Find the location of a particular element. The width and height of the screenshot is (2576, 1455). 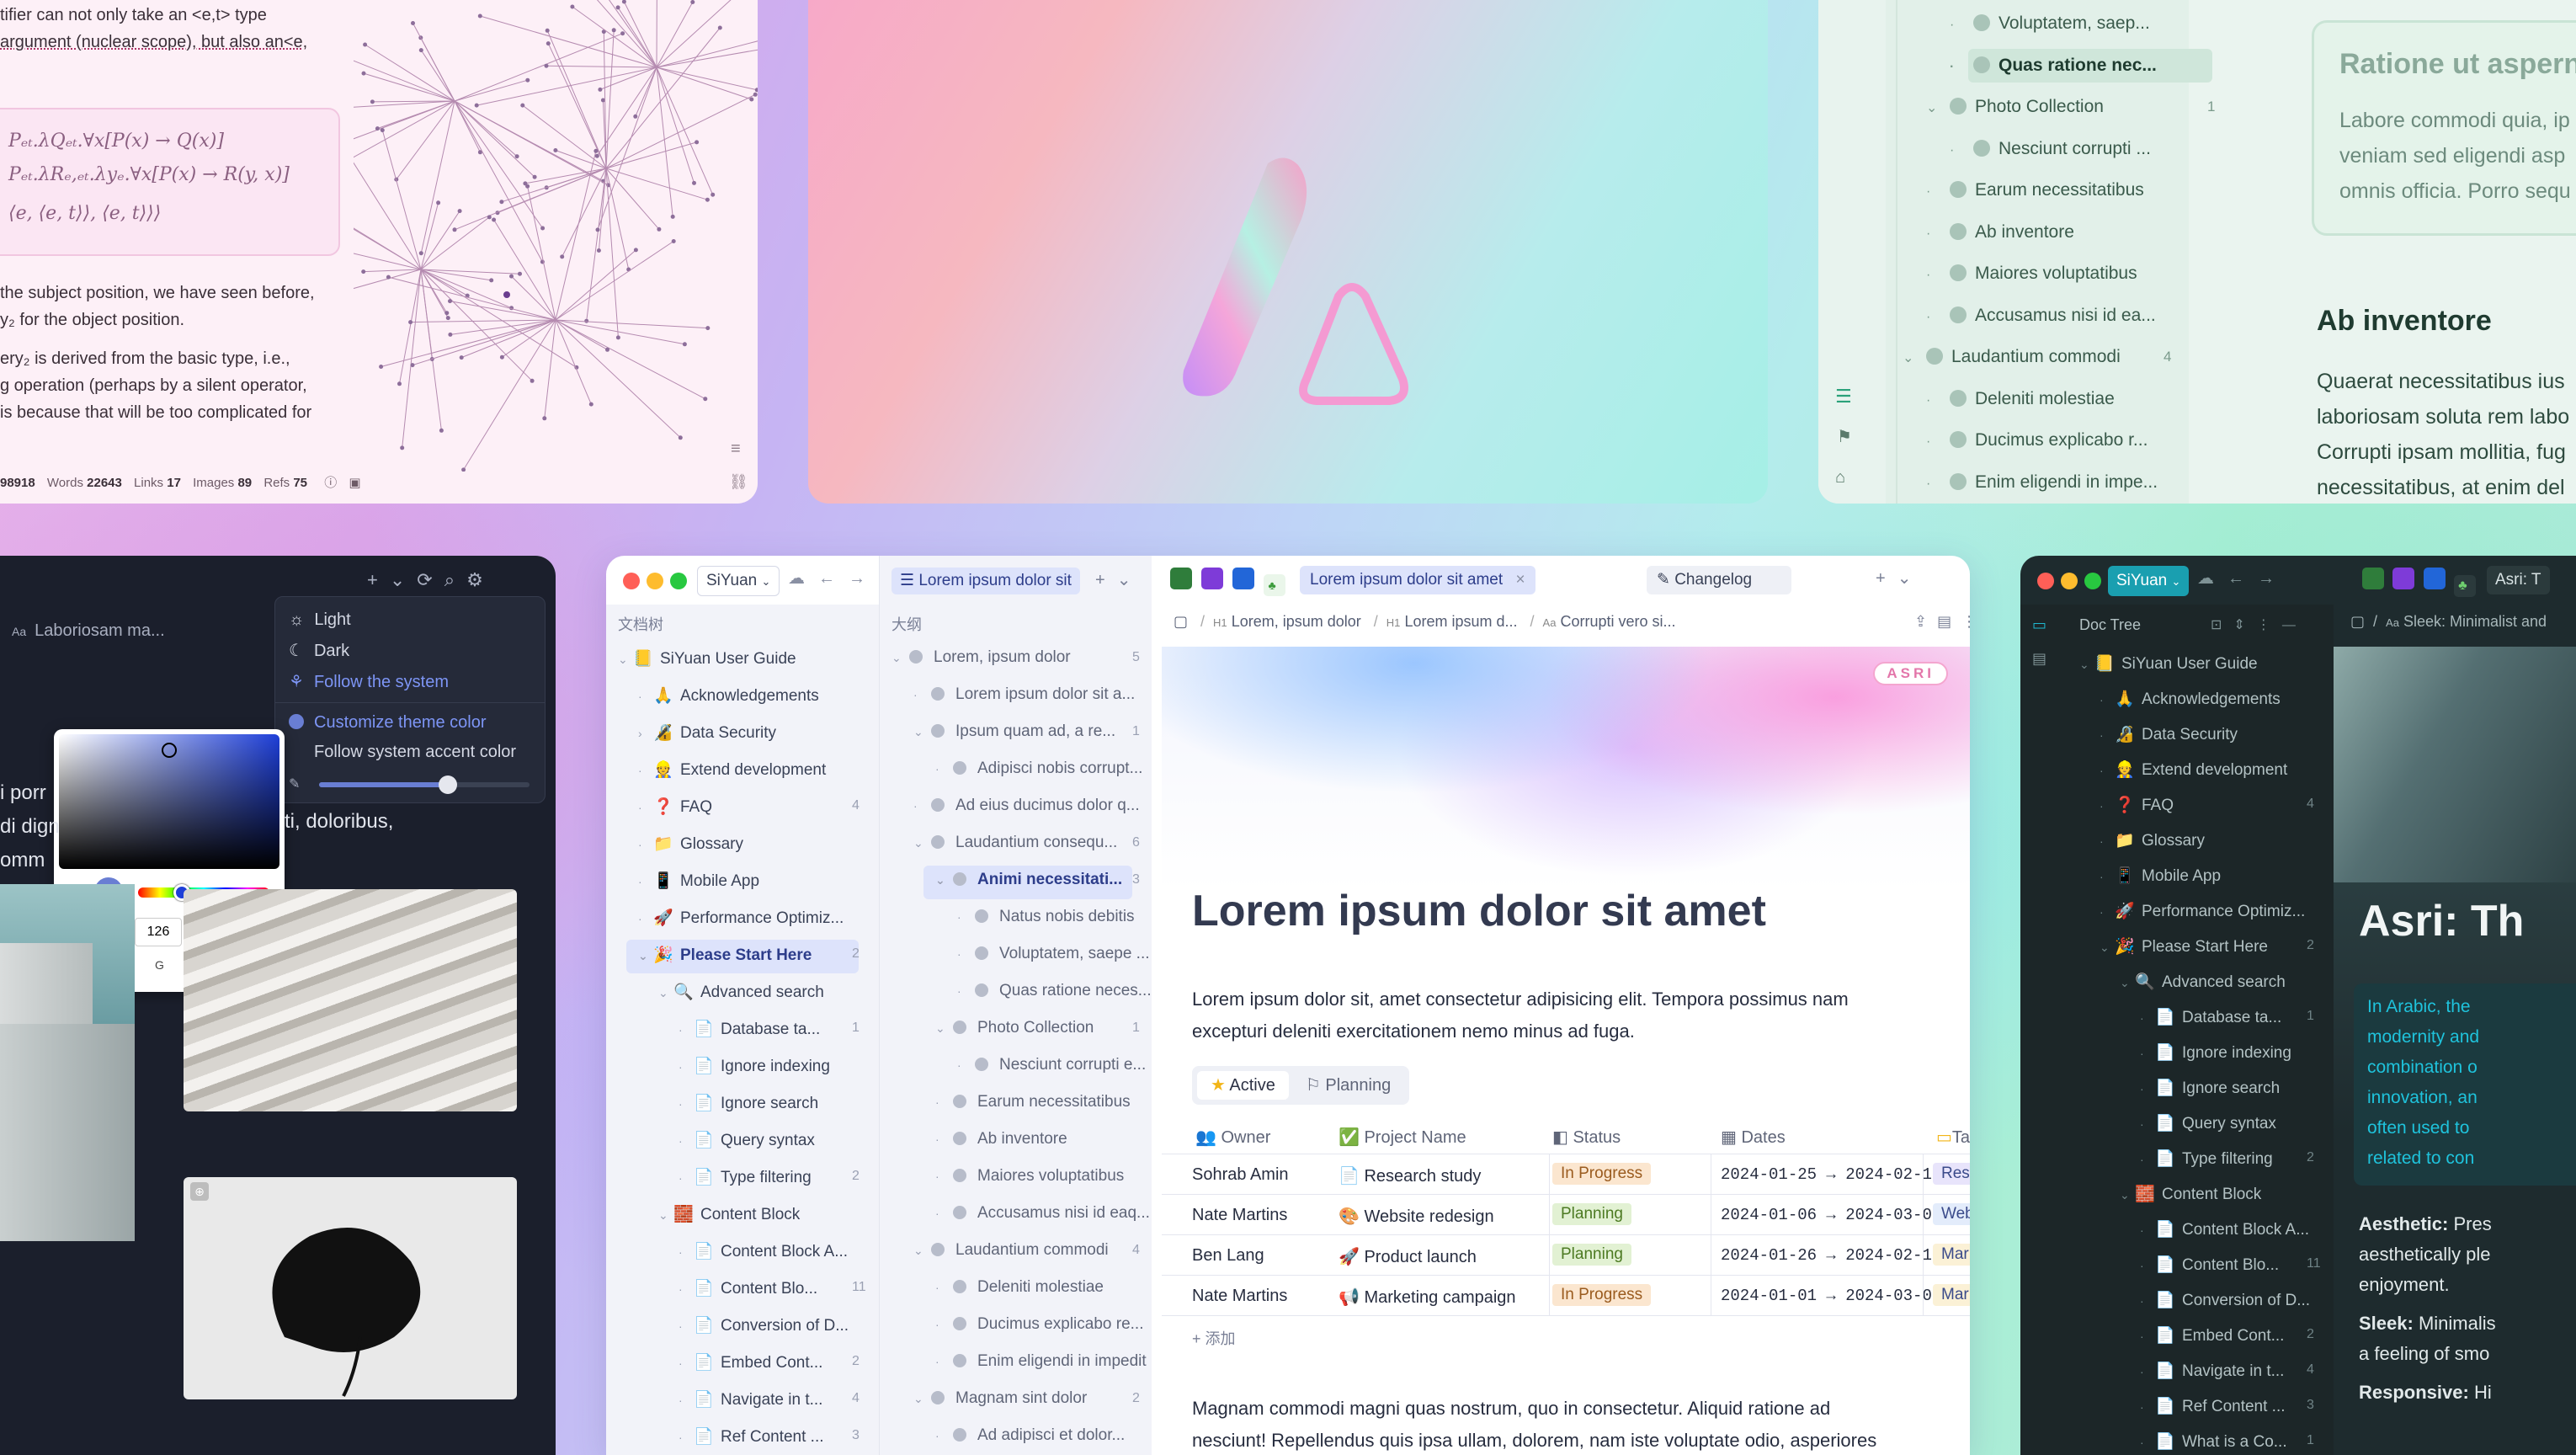

chevron-right-icon: › is located at coordinates (645, 733).